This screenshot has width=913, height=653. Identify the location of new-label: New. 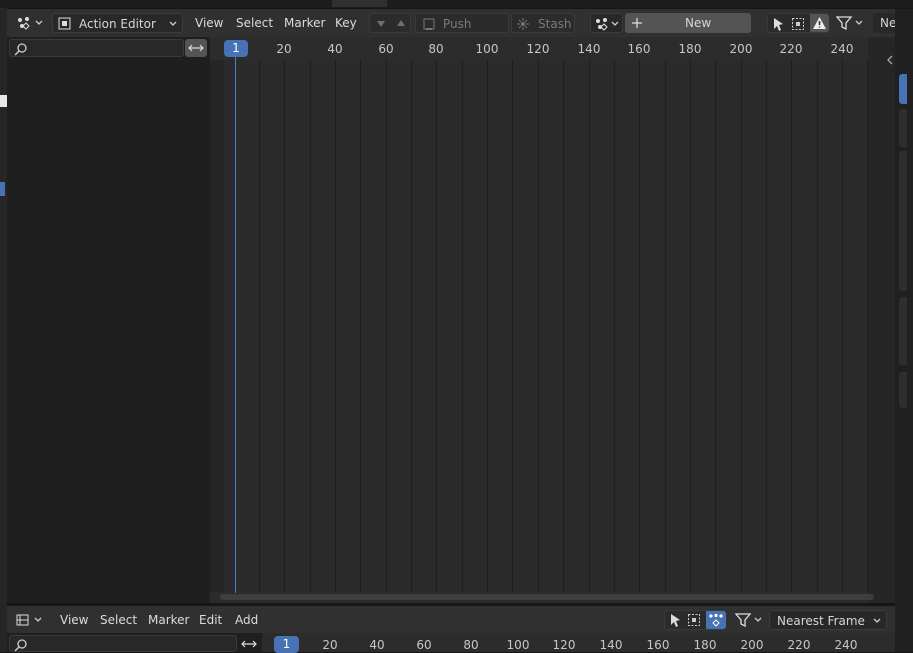
(698, 23).